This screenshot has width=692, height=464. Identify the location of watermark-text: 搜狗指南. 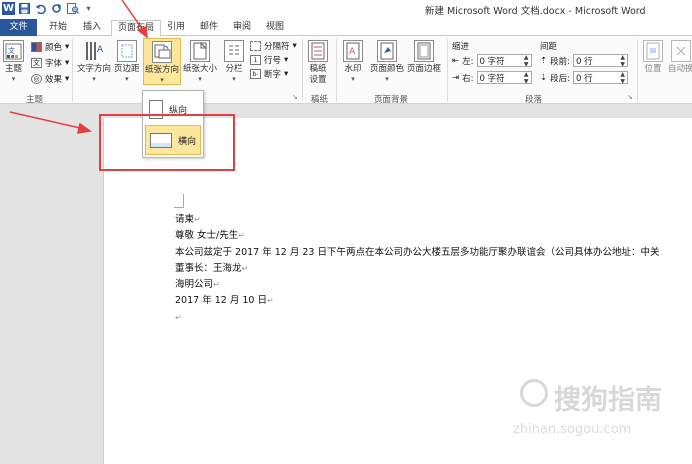
(608, 400).